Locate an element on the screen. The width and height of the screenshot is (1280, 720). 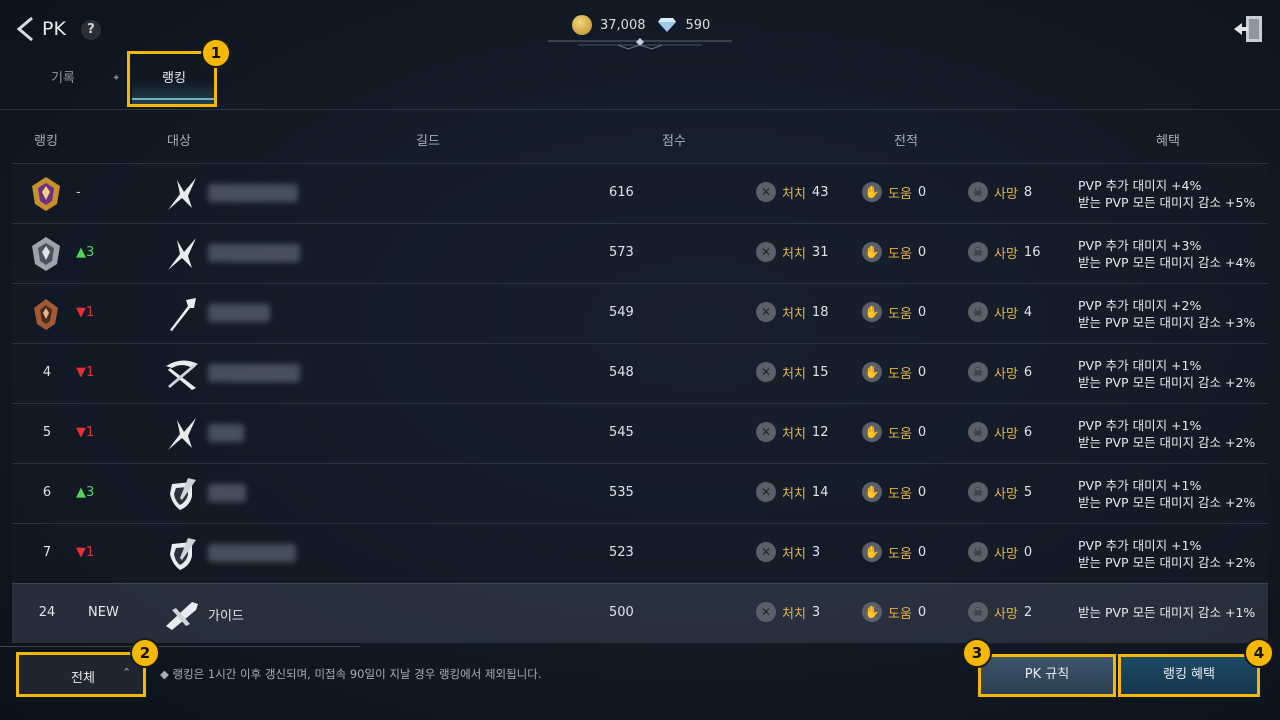
rank-1-emblem-icon is located at coordinates (46, 194).